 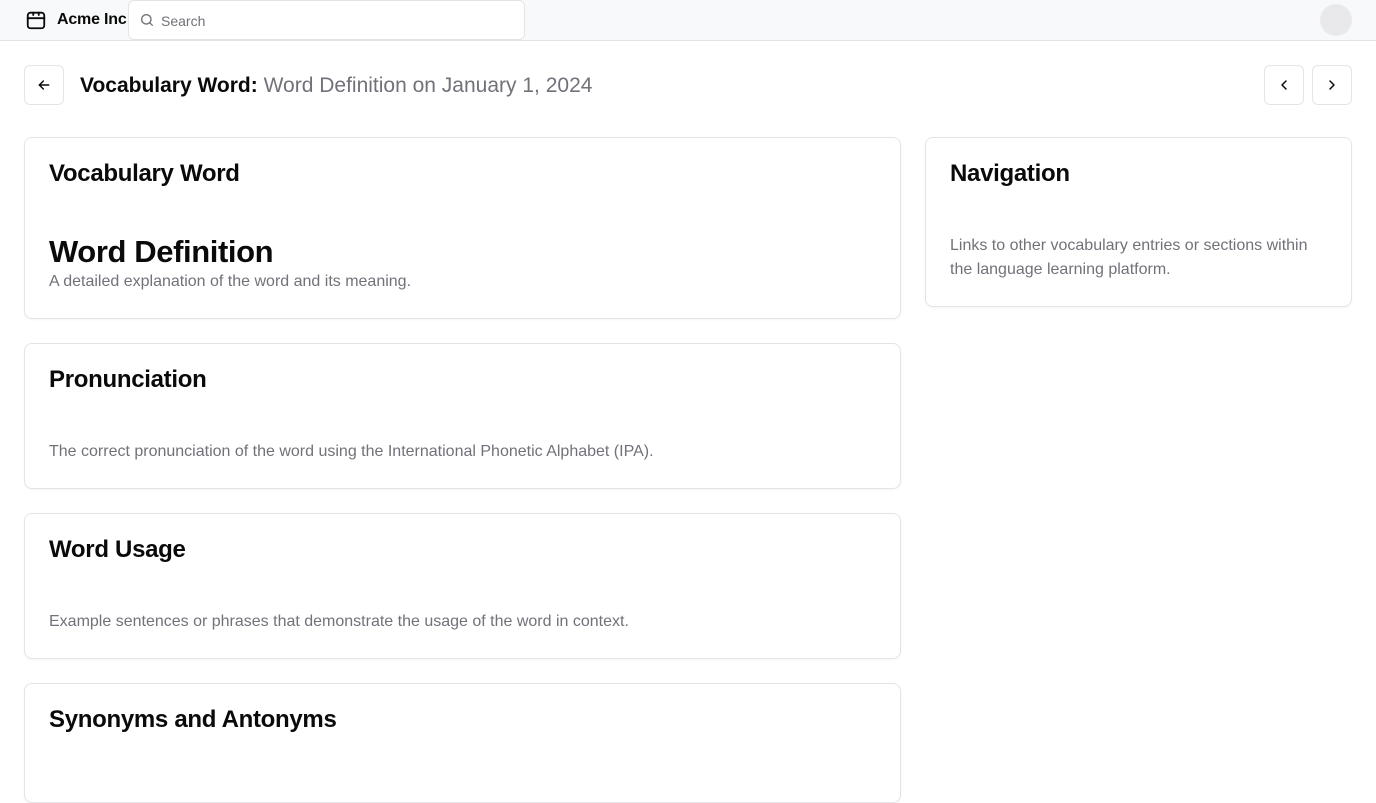 I want to click on card-heading: Word Usage, so click(x=117, y=549).